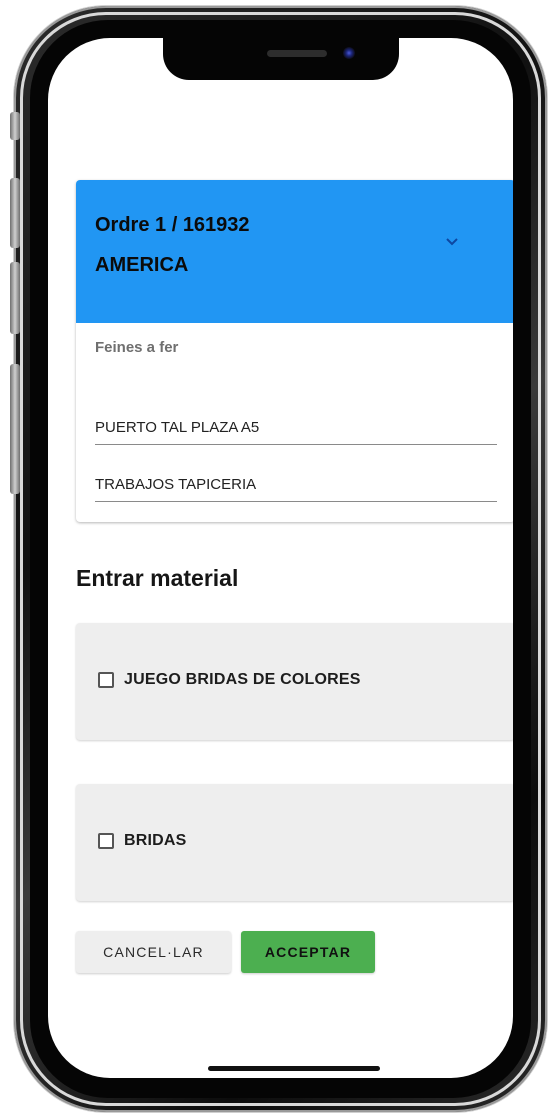 The width and height of the screenshot is (555, 1119). Describe the element at coordinates (297, 53) in the screenshot. I see `speaker-grille` at that location.